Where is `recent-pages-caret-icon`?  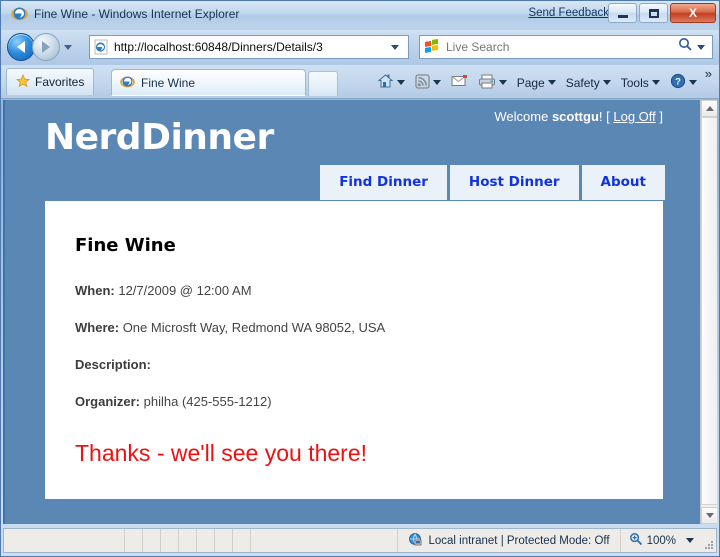 recent-pages-caret-icon is located at coordinates (68, 47).